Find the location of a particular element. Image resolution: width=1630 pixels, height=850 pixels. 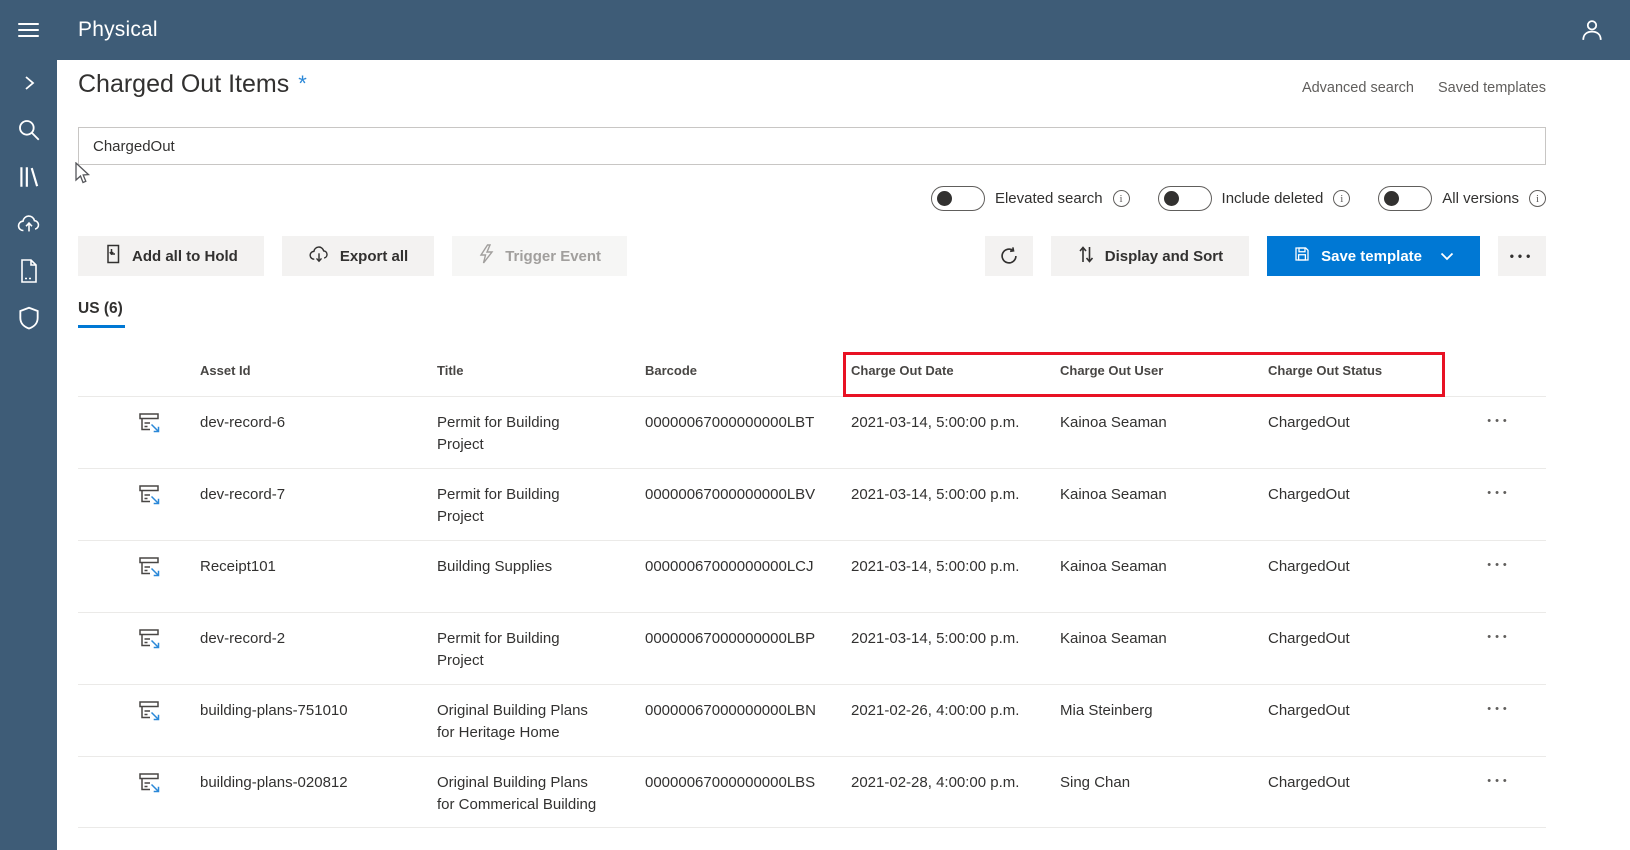

cell-asset-id: dev-record-6 is located at coordinates (243, 422).